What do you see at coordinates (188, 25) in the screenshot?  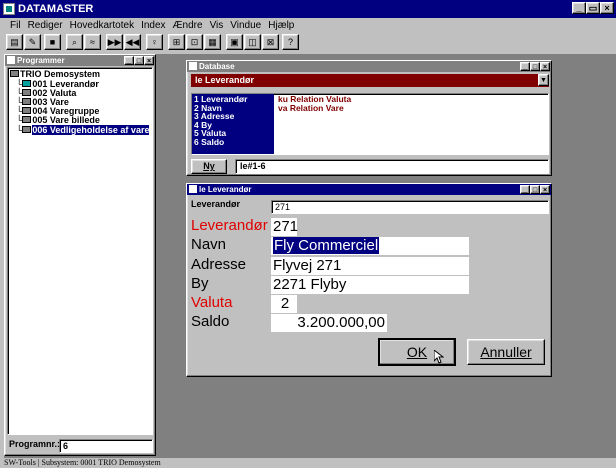 I see `menu-change: Ændre` at bounding box center [188, 25].